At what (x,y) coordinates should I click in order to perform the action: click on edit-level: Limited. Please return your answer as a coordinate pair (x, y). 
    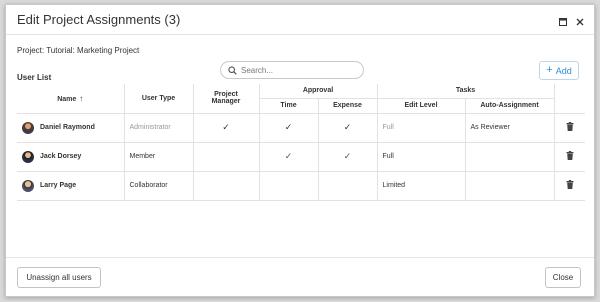
    Looking at the image, I should click on (421, 185).